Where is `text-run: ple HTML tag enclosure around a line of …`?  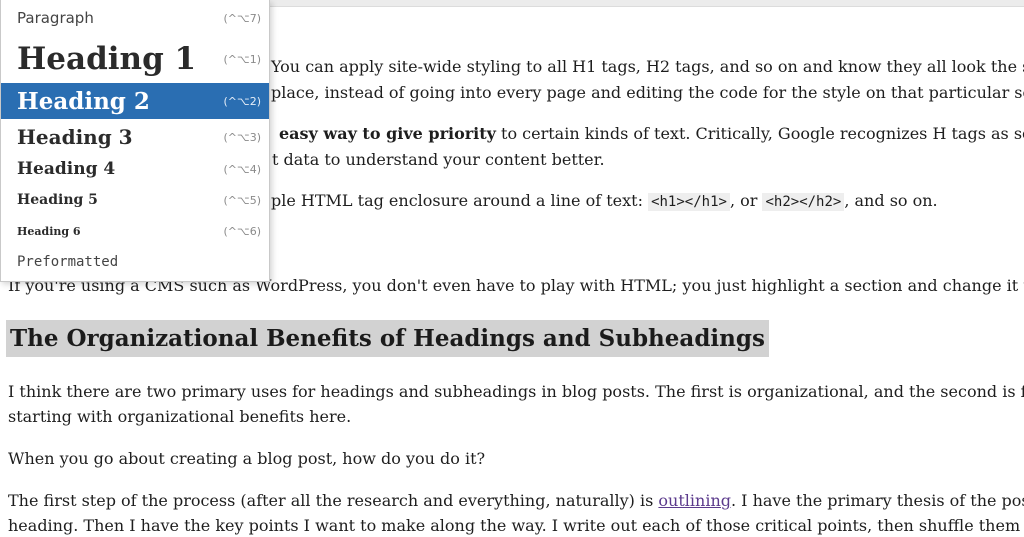 text-run: ple HTML tag enclosure around a line of … is located at coordinates (460, 200).